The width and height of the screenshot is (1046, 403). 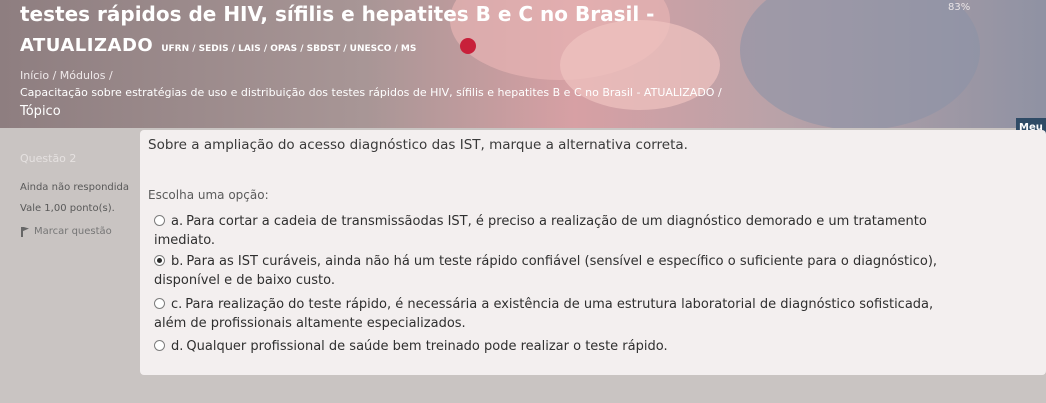 I want to click on progress-percent: 83%, so click(x=959, y=7).